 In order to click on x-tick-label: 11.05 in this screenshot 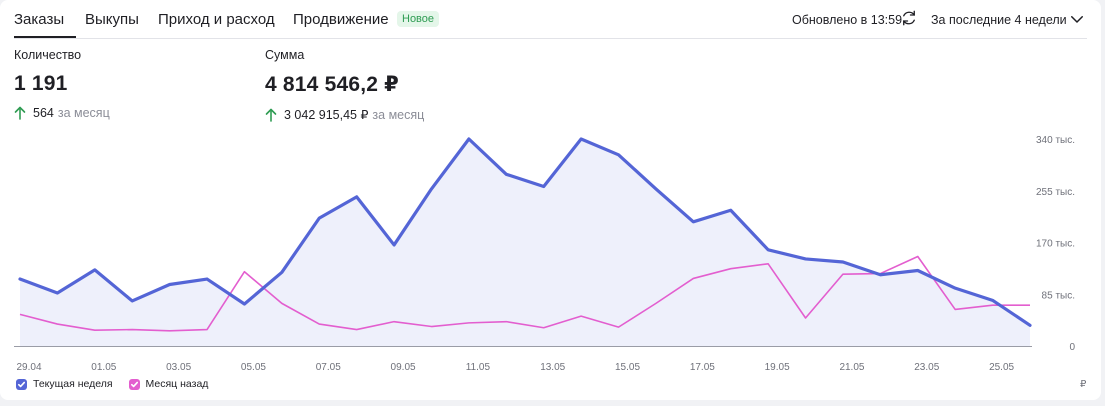, I will do `click(478, 367)`.